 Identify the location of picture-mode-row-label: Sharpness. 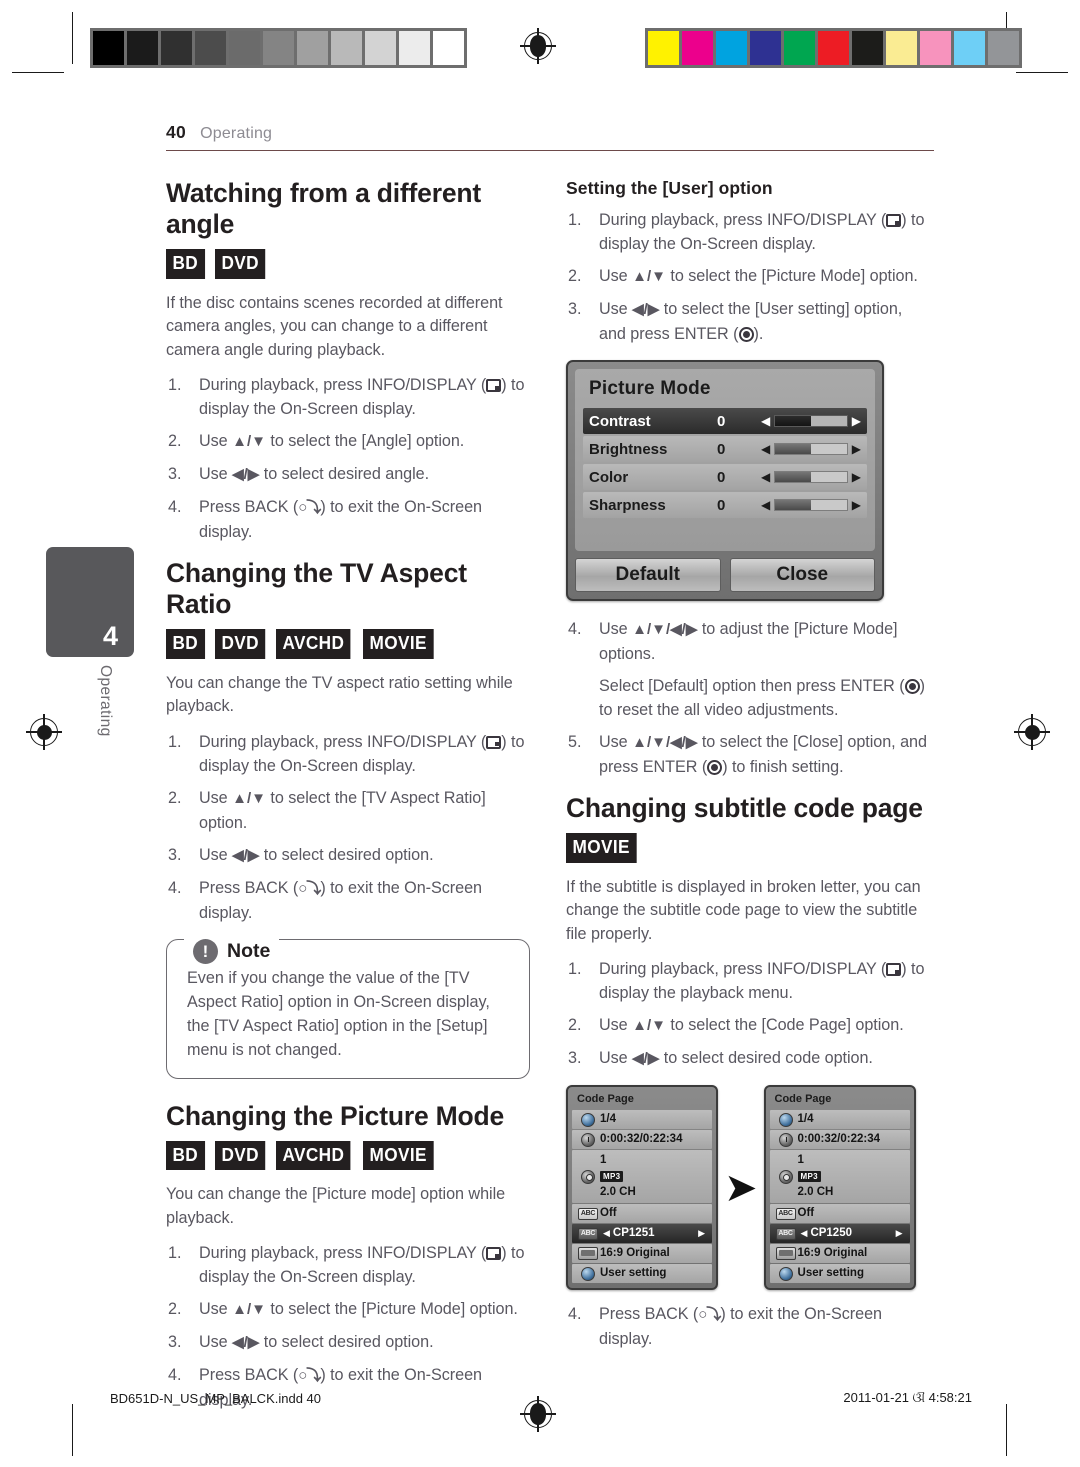
(627, 505).